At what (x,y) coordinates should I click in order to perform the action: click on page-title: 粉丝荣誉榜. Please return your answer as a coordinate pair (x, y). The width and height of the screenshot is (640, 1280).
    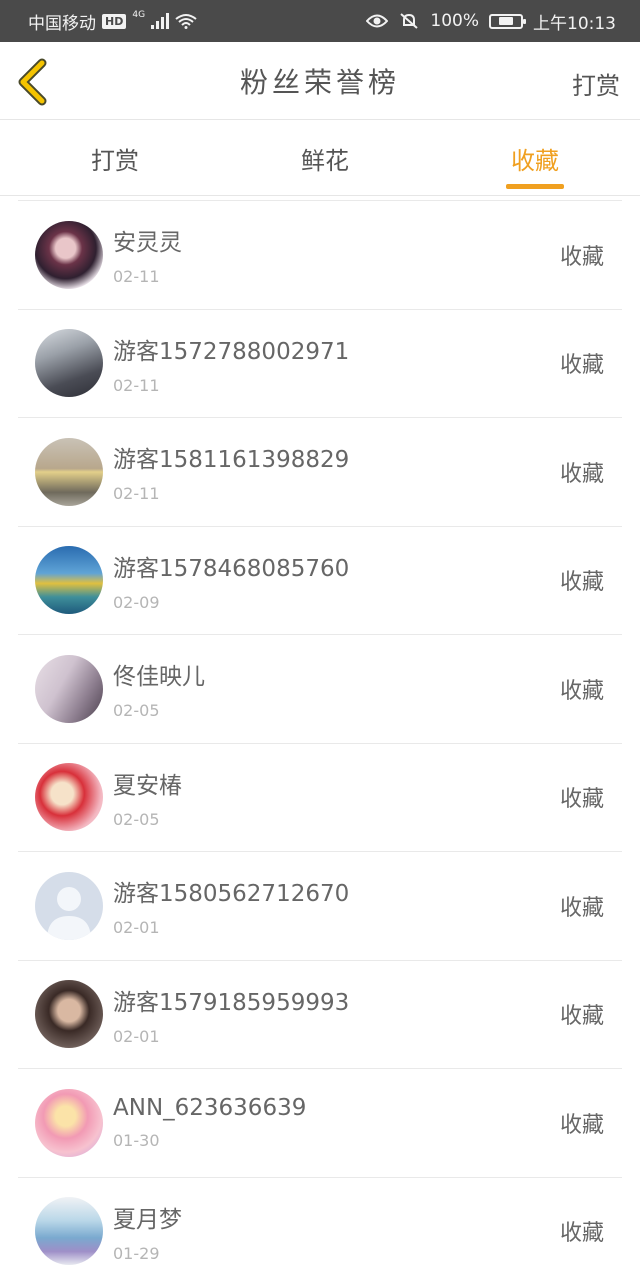
    Looking at the image, I should click on (319, 82).